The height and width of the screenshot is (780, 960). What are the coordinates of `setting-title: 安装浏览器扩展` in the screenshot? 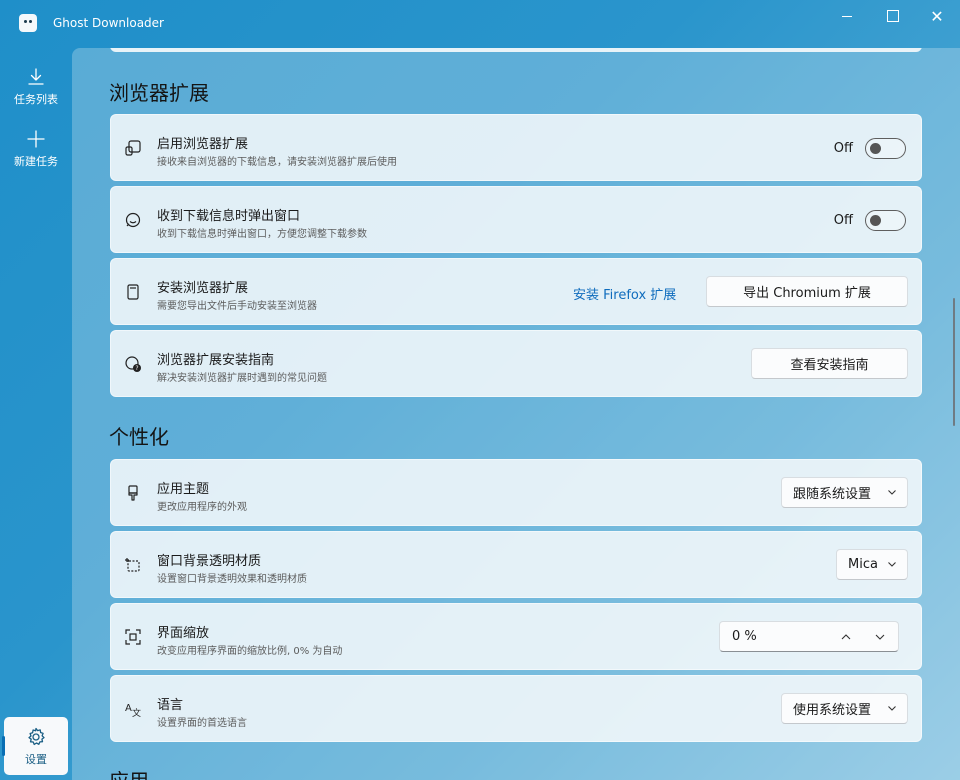 It's located at (203, 288).